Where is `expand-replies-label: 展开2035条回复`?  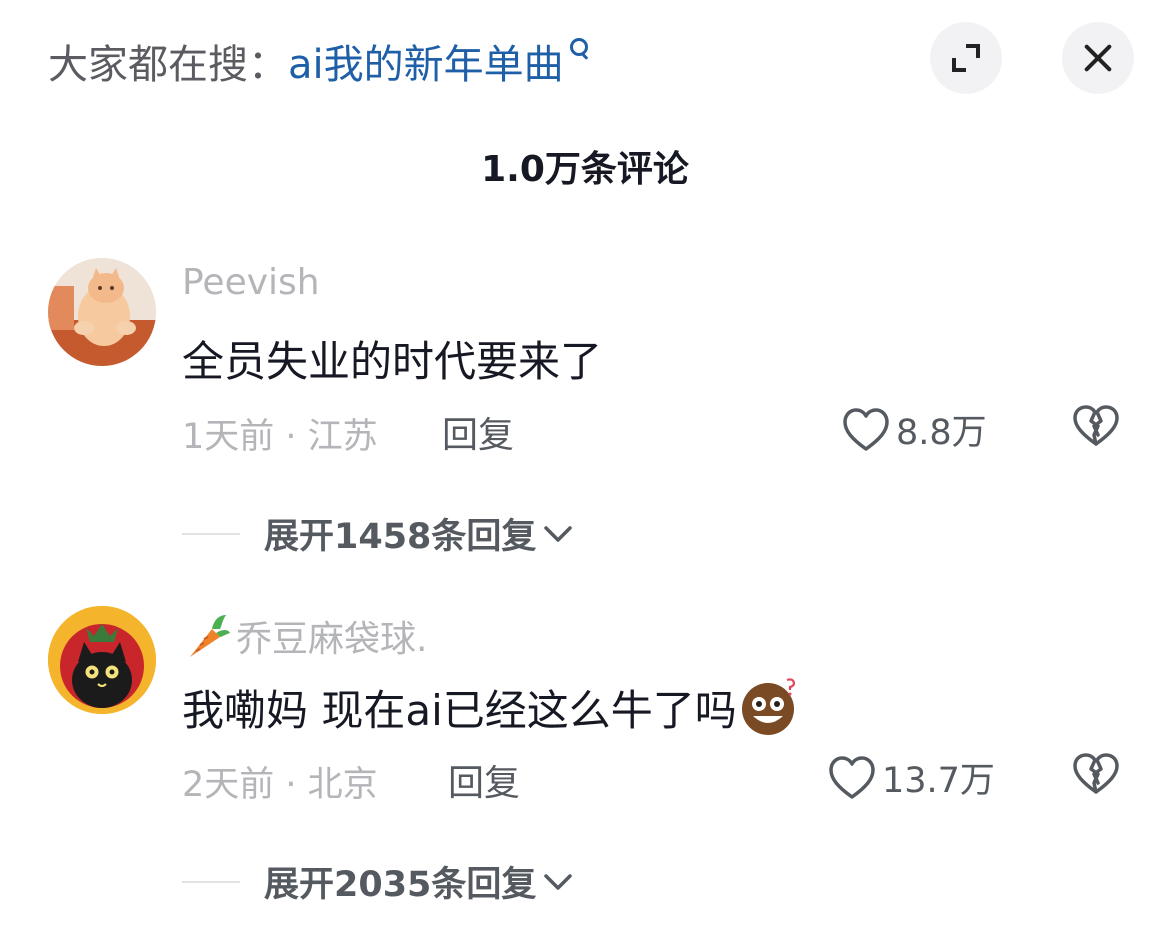
expand-replies-label: 展开2035条回复 is located at coordinates (400, 885).